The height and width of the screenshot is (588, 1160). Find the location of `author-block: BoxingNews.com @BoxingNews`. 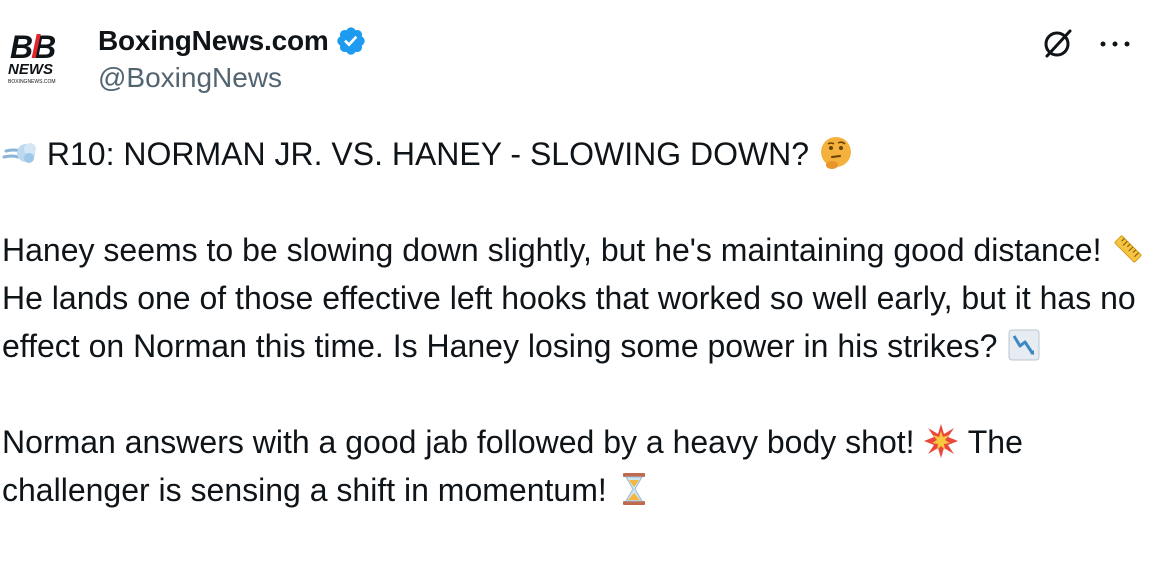

author-block: BoxingNews.com @BoxingNews is located at coordinates (232, 58).